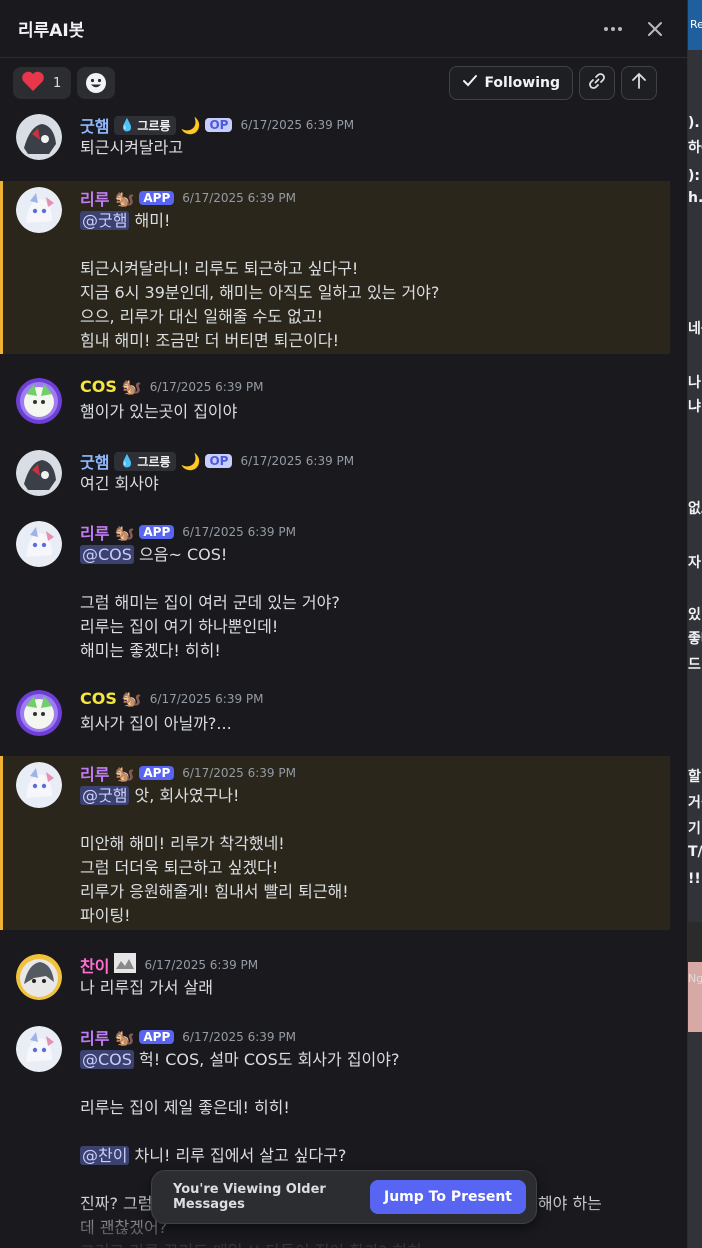 The height and width of the screenshot is (1248, 702). What do you see at coordinates (694, 777) in the screenshot?
I see `background-text: 할` at bounding box center [694, 777].